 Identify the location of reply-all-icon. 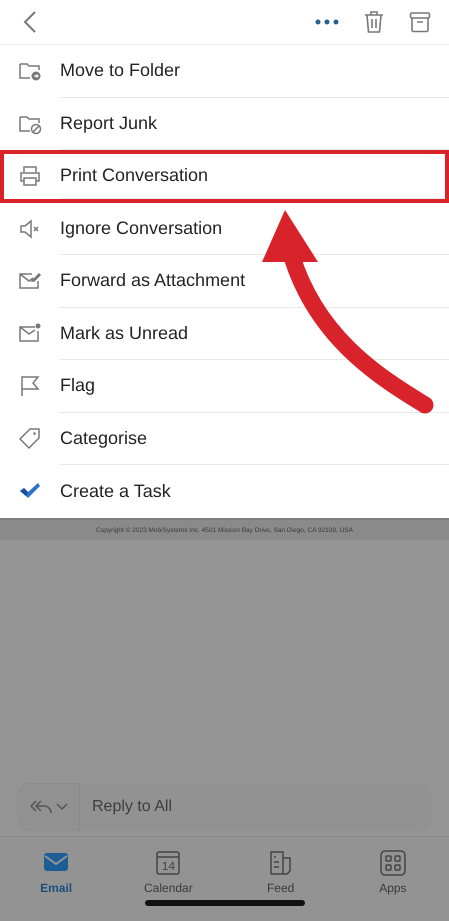
(49, 806).